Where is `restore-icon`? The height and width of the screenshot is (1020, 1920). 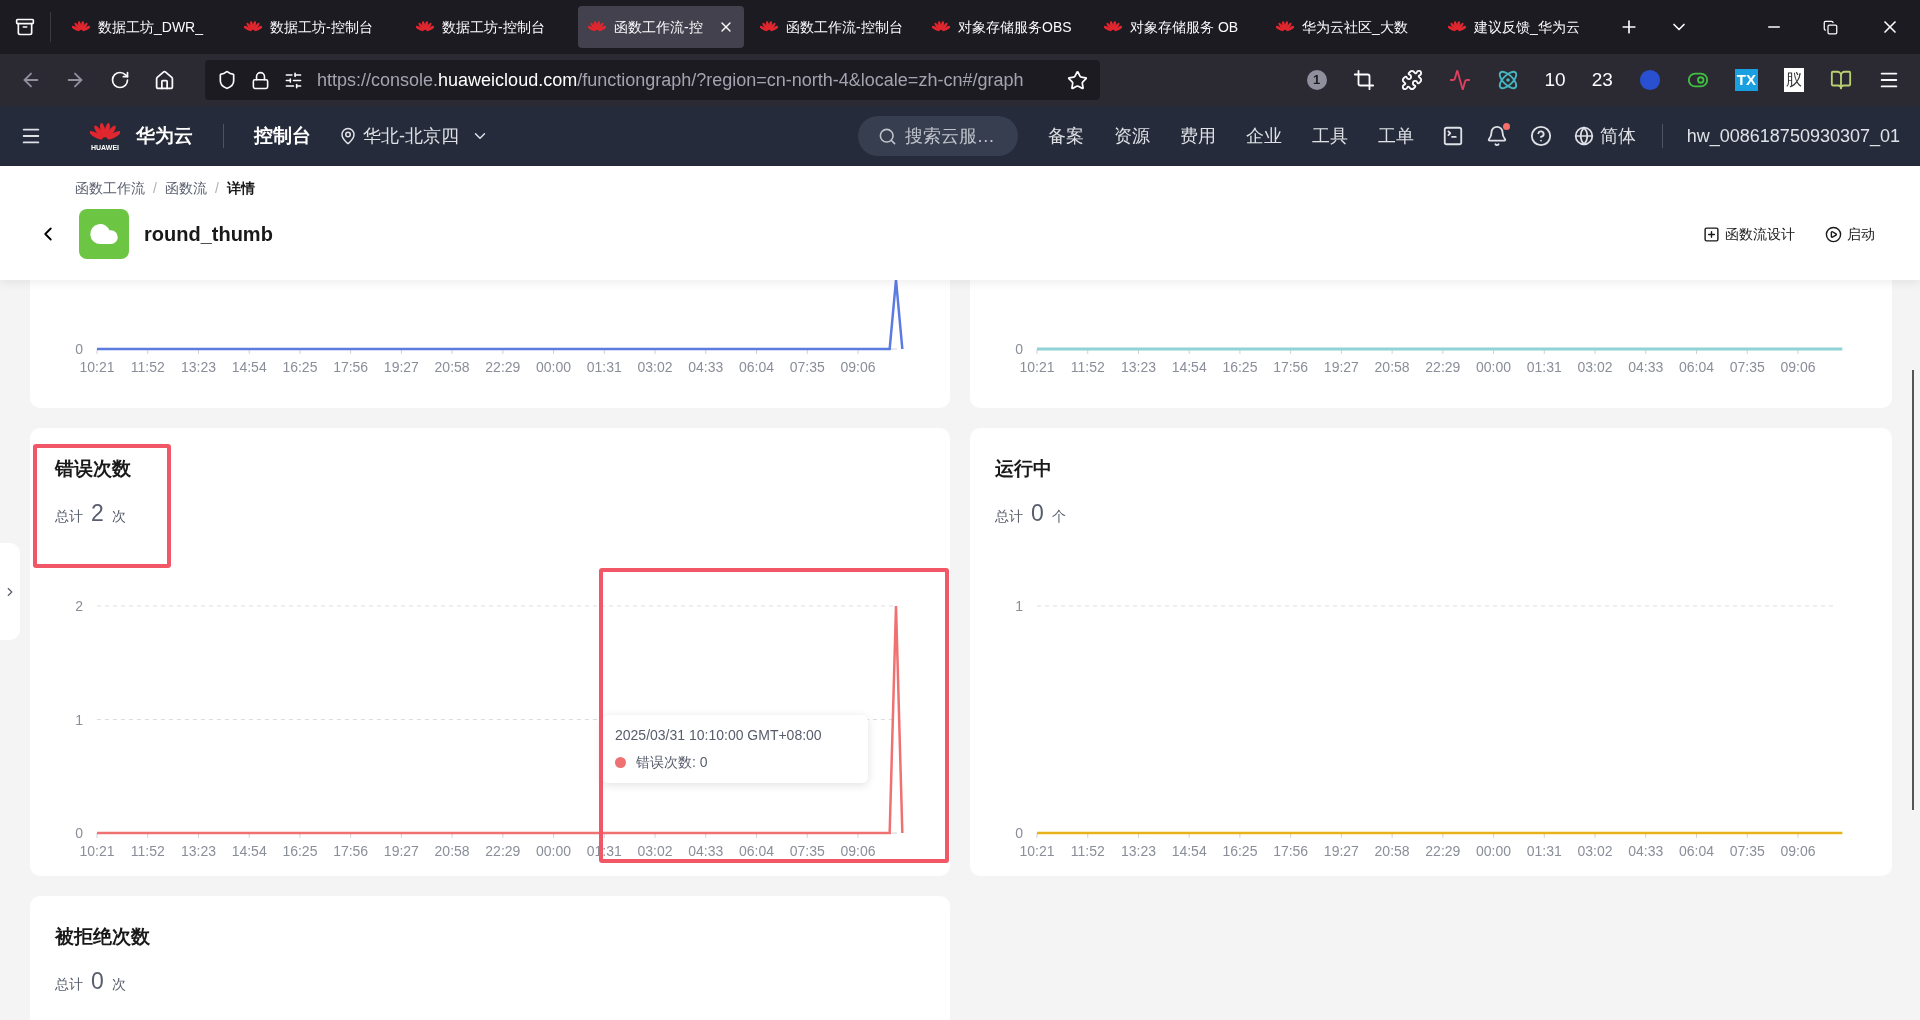
restore-icon is located at coordinates (1830, 27).